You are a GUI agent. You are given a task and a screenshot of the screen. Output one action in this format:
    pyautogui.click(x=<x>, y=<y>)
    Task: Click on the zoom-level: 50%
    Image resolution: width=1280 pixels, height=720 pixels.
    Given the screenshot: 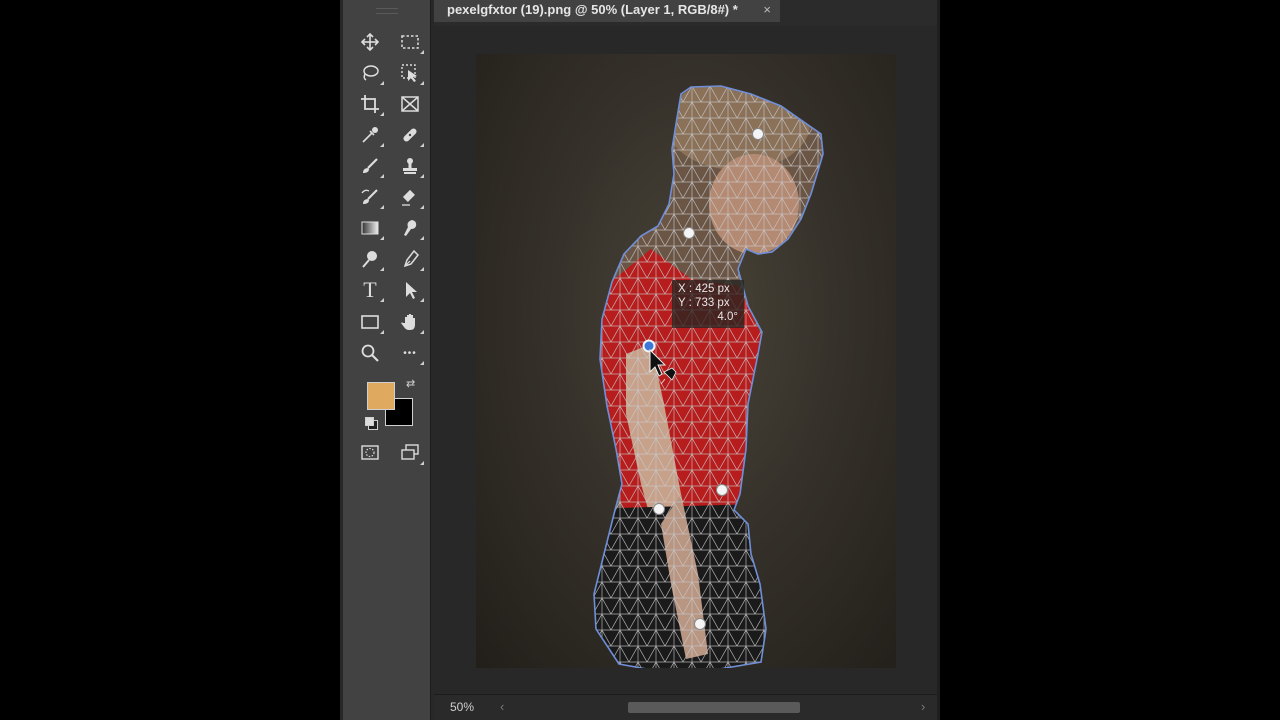 What is the action you would take?
    pyautogui.click(x=462, y=707)
    